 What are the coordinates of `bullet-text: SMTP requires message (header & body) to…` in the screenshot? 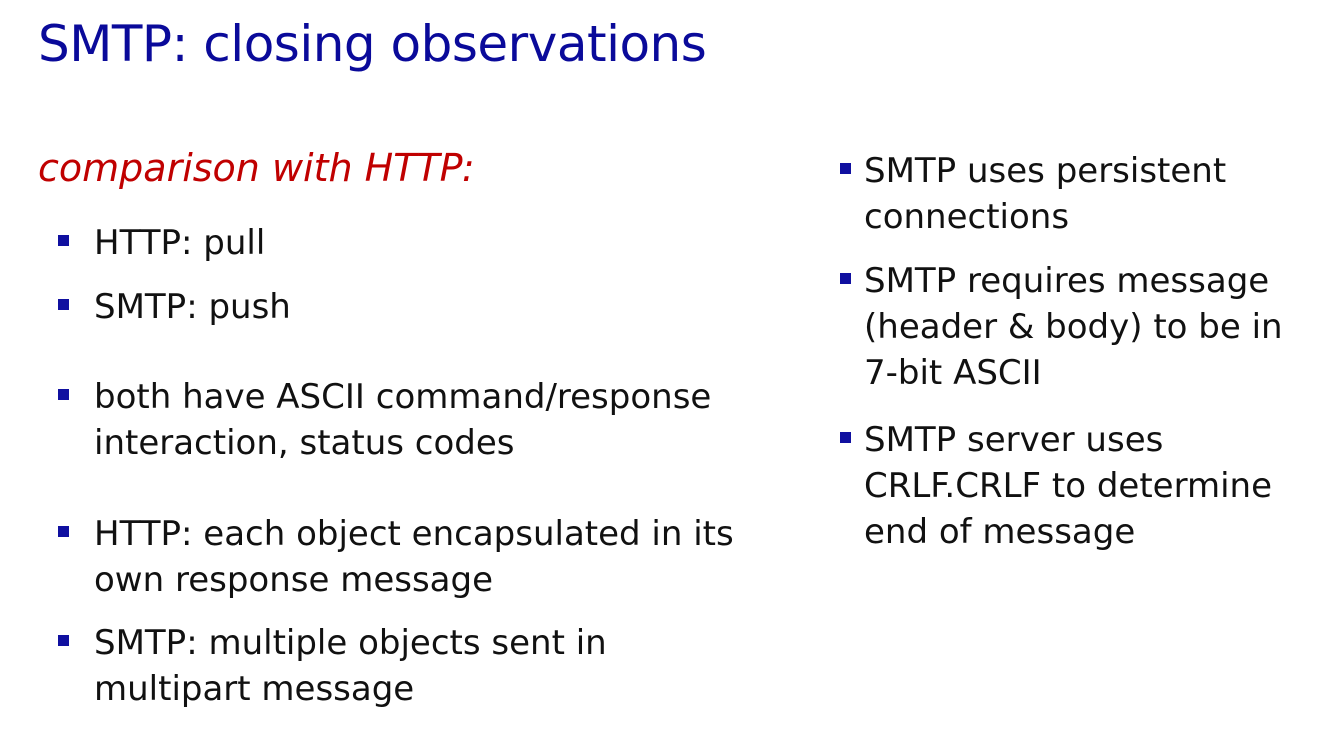 It's located at (1073, 327).